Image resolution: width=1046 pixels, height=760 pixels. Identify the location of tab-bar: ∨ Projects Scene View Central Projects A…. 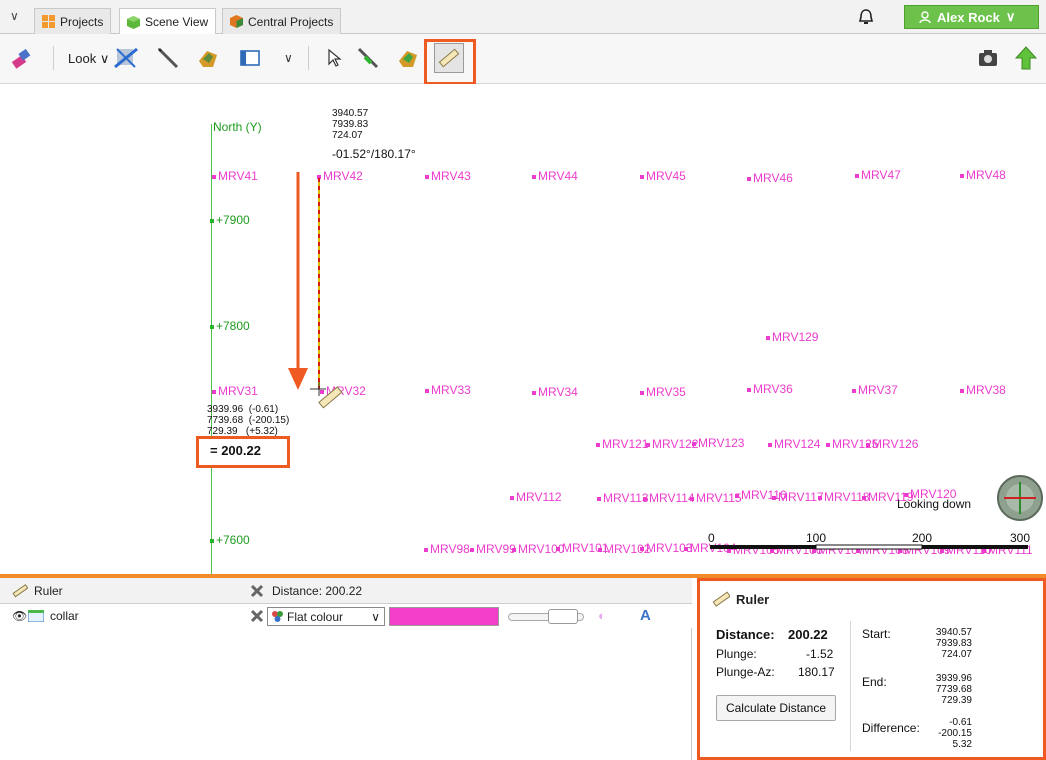
(523, 17).